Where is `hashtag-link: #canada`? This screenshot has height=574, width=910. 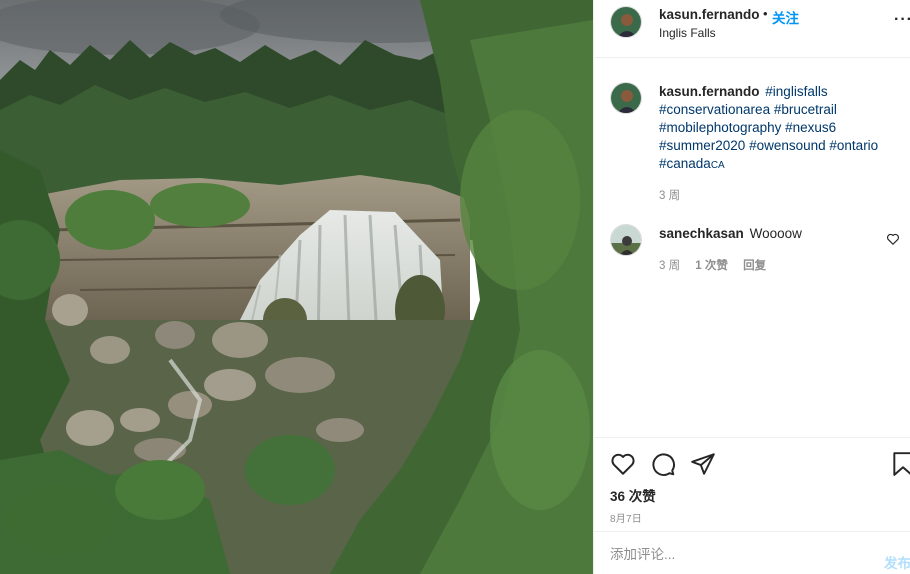 hashtag-link: #canada is located at coordinates (685, 163).